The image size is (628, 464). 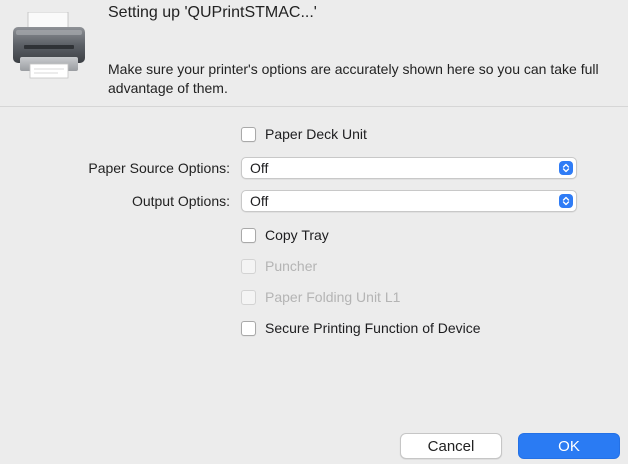 I want to click on copy-tray-option: Copy Tray, so click(x=285, y=235).